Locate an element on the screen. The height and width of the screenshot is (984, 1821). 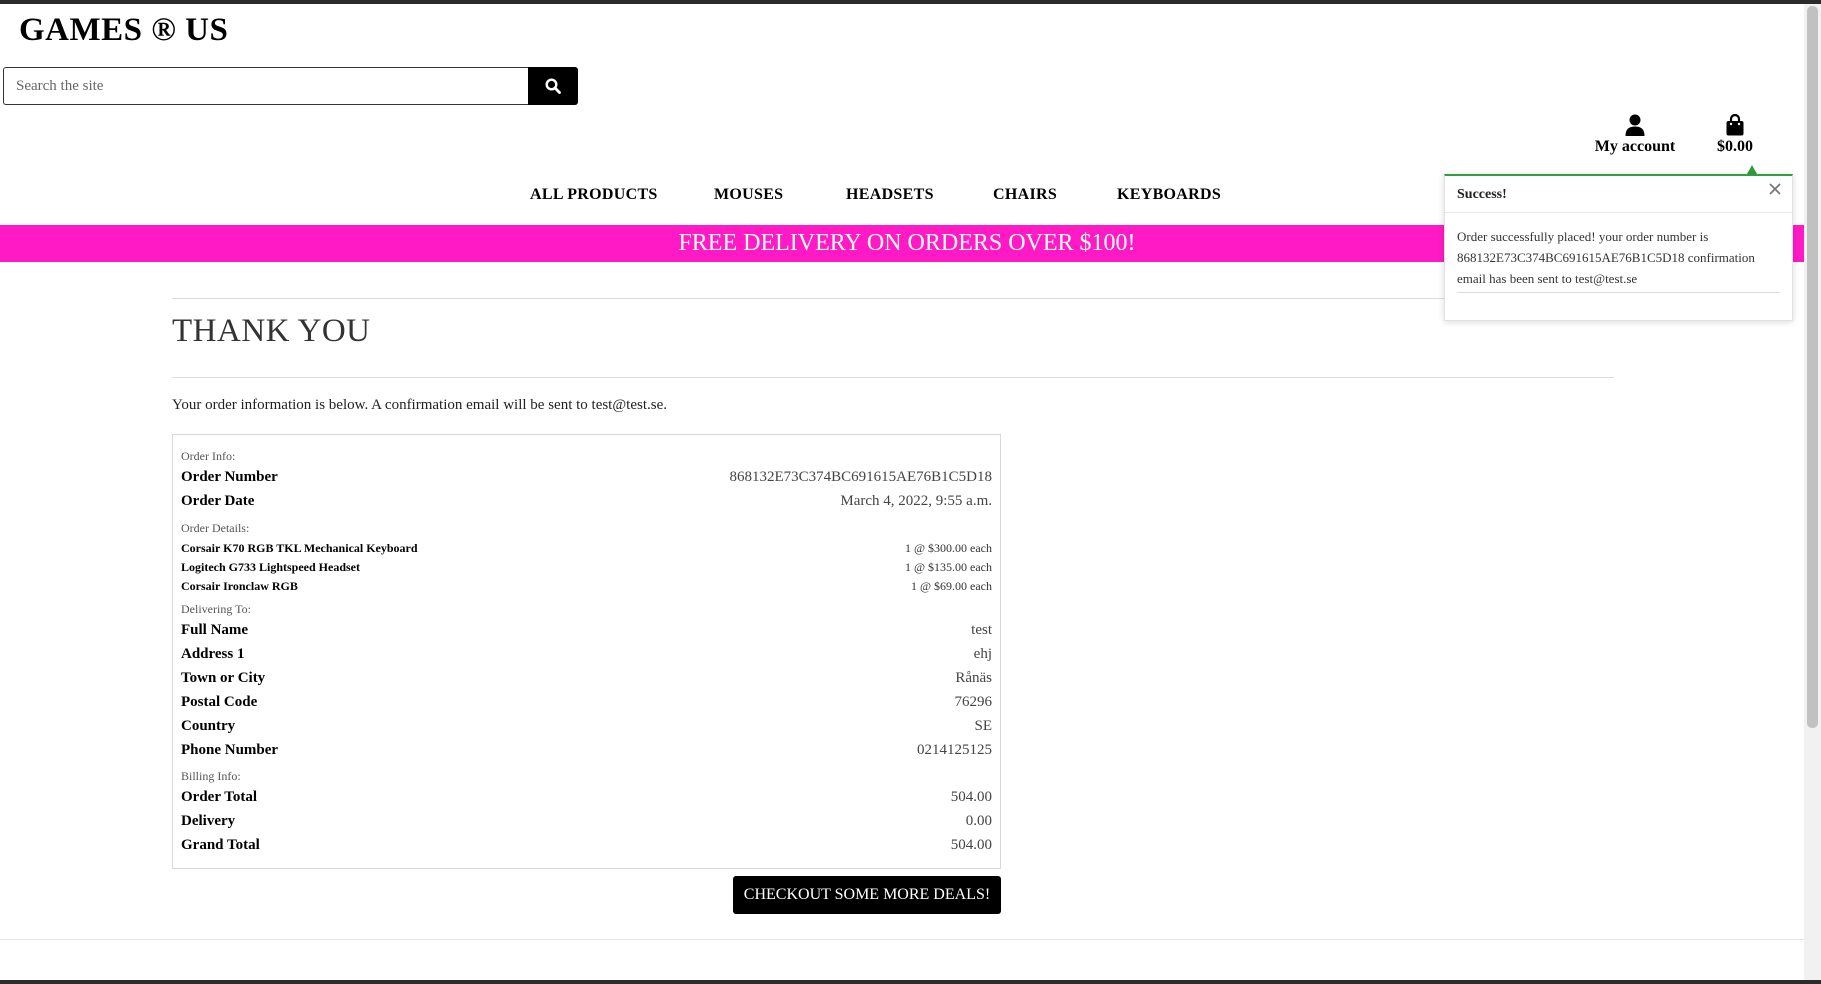
nav-item-all-products: ALL PRODUCTS is located at coordinates (594, 195).